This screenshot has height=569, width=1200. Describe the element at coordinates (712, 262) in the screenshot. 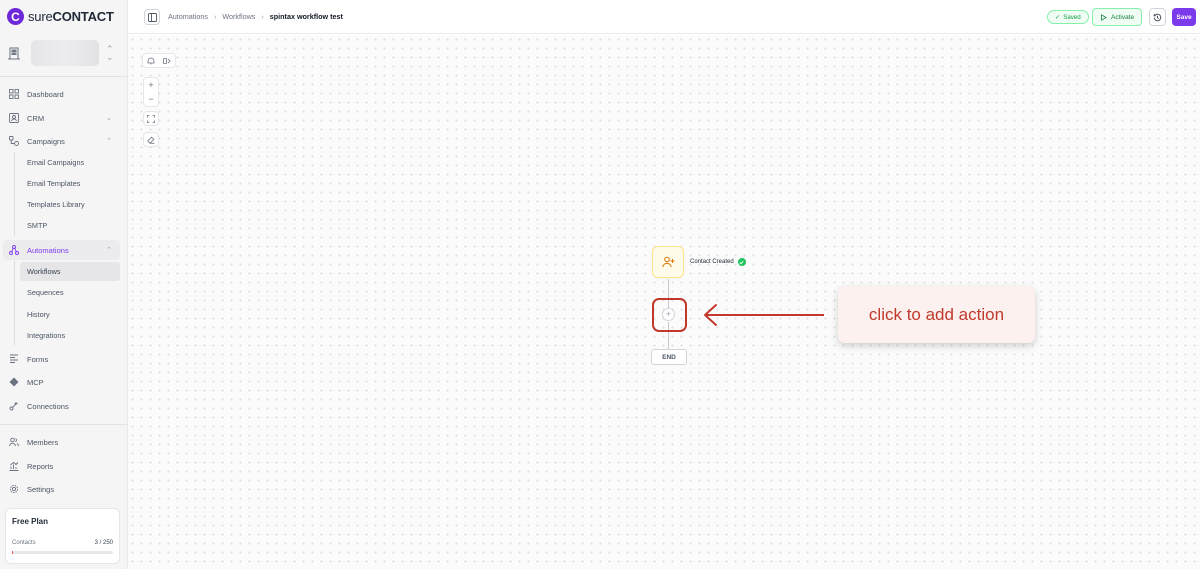

I see `trigger-name: Contact Created` at that location.